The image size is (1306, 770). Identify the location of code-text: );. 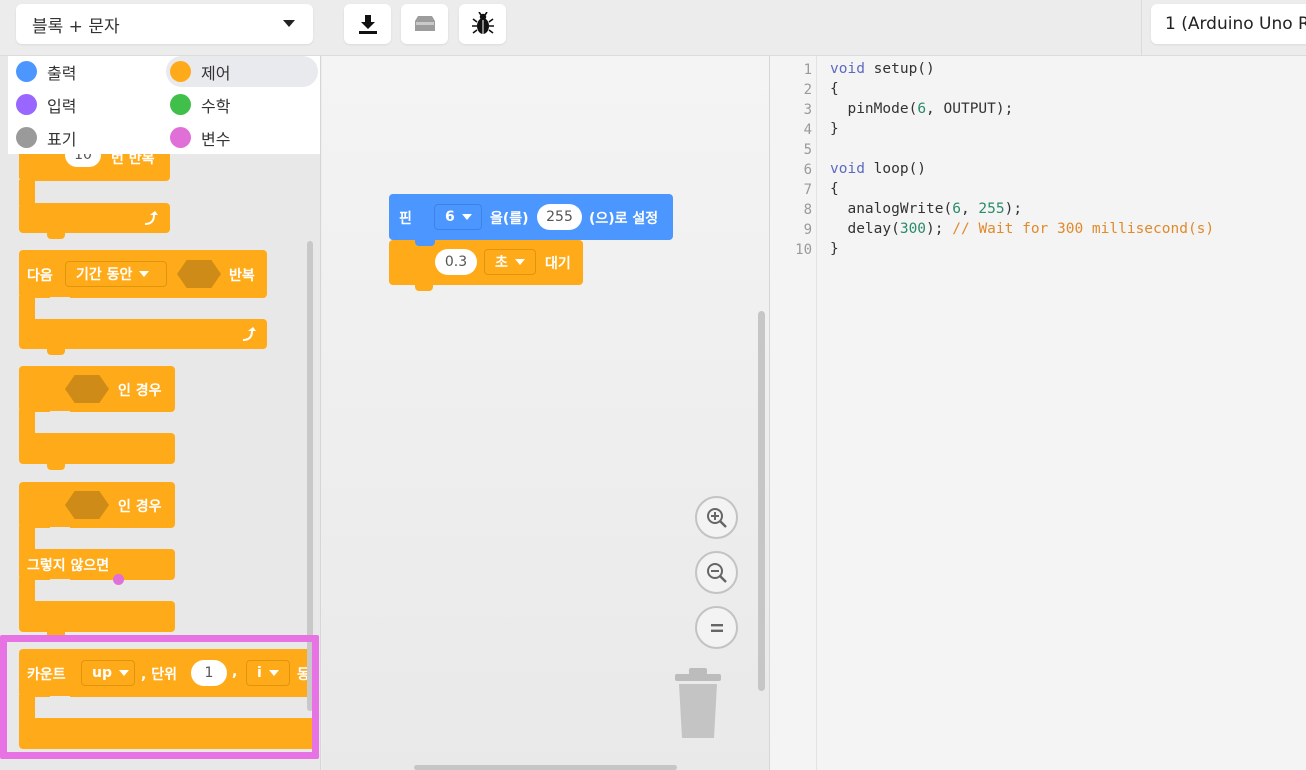
(939, 229).